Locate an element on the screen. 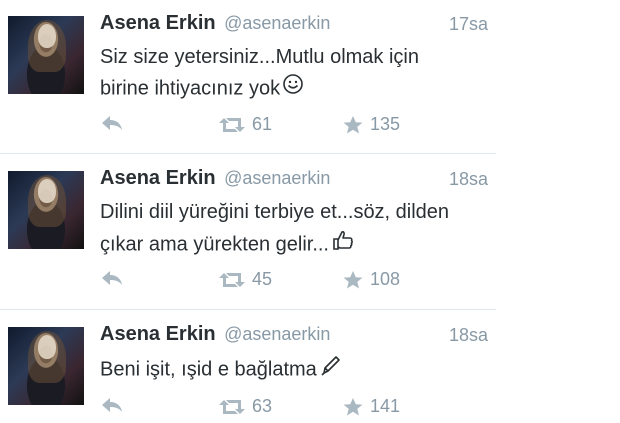 The width and height of the screenshot is (620, 423). smiley-icon is located at coordinates (293, 89).